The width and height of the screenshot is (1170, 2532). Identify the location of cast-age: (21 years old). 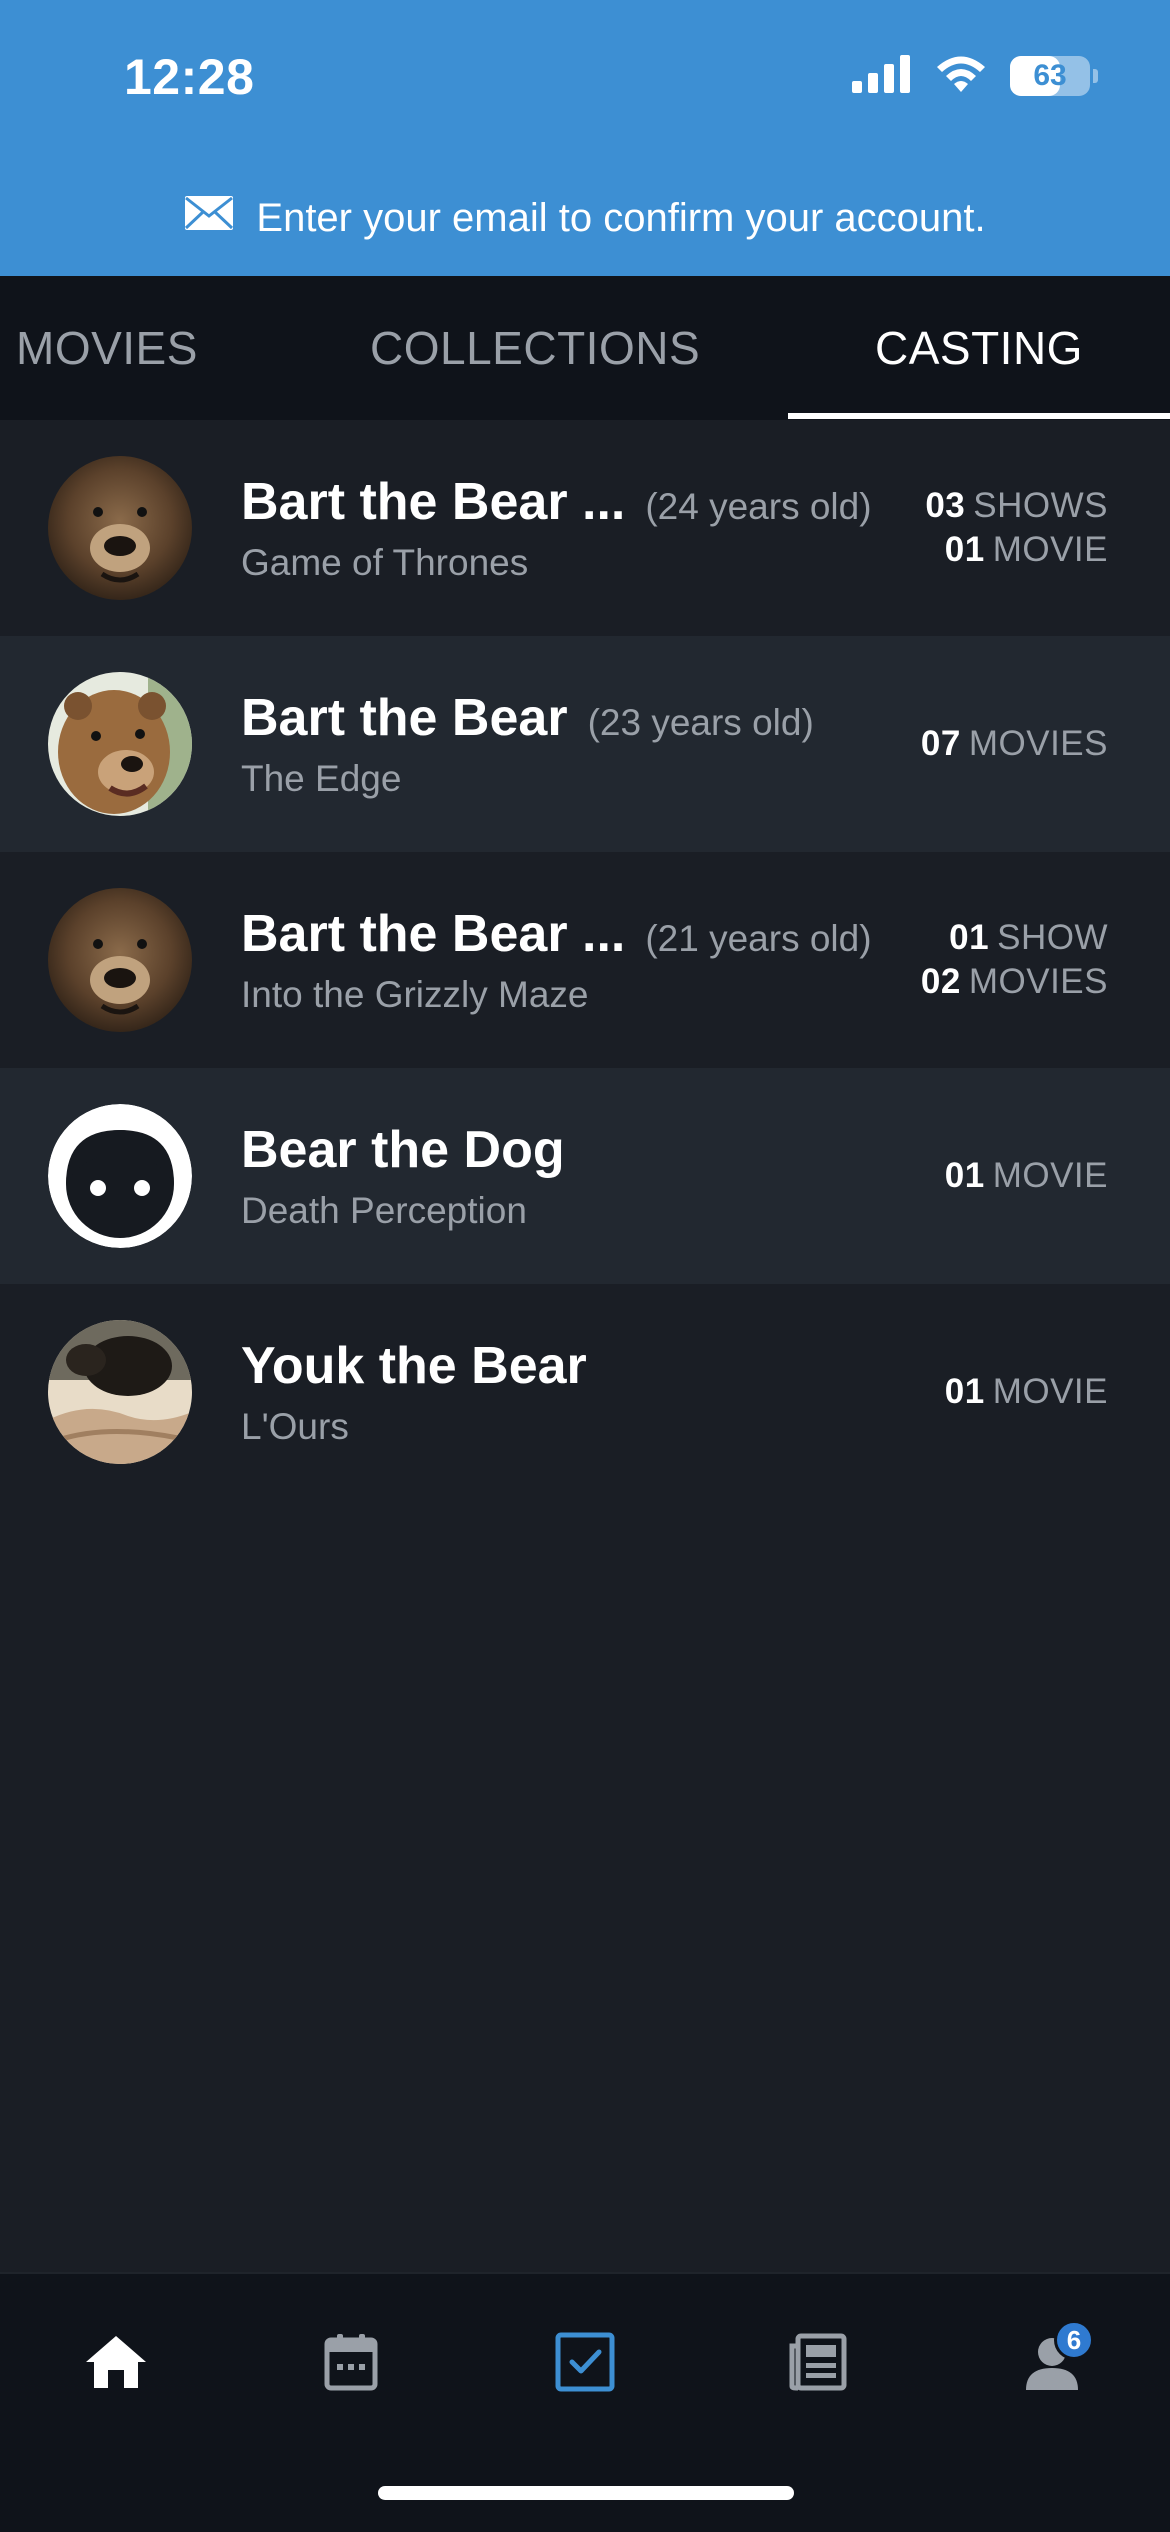
(758, 938).